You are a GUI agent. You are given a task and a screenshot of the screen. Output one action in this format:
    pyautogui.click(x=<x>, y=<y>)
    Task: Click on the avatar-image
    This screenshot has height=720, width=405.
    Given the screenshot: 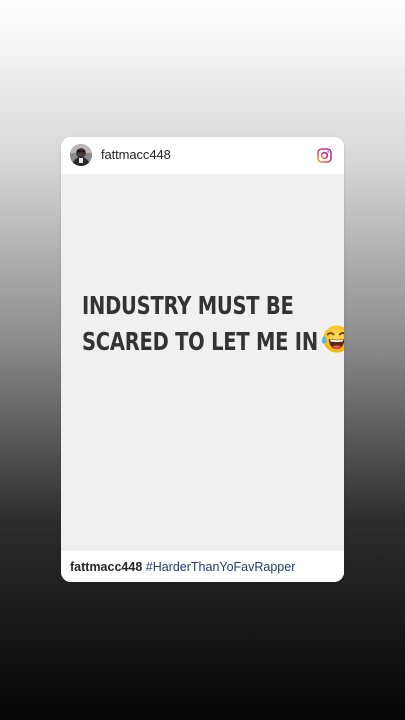 What is the action you would take?
    pyautogui.click(x=81, y=155)
    